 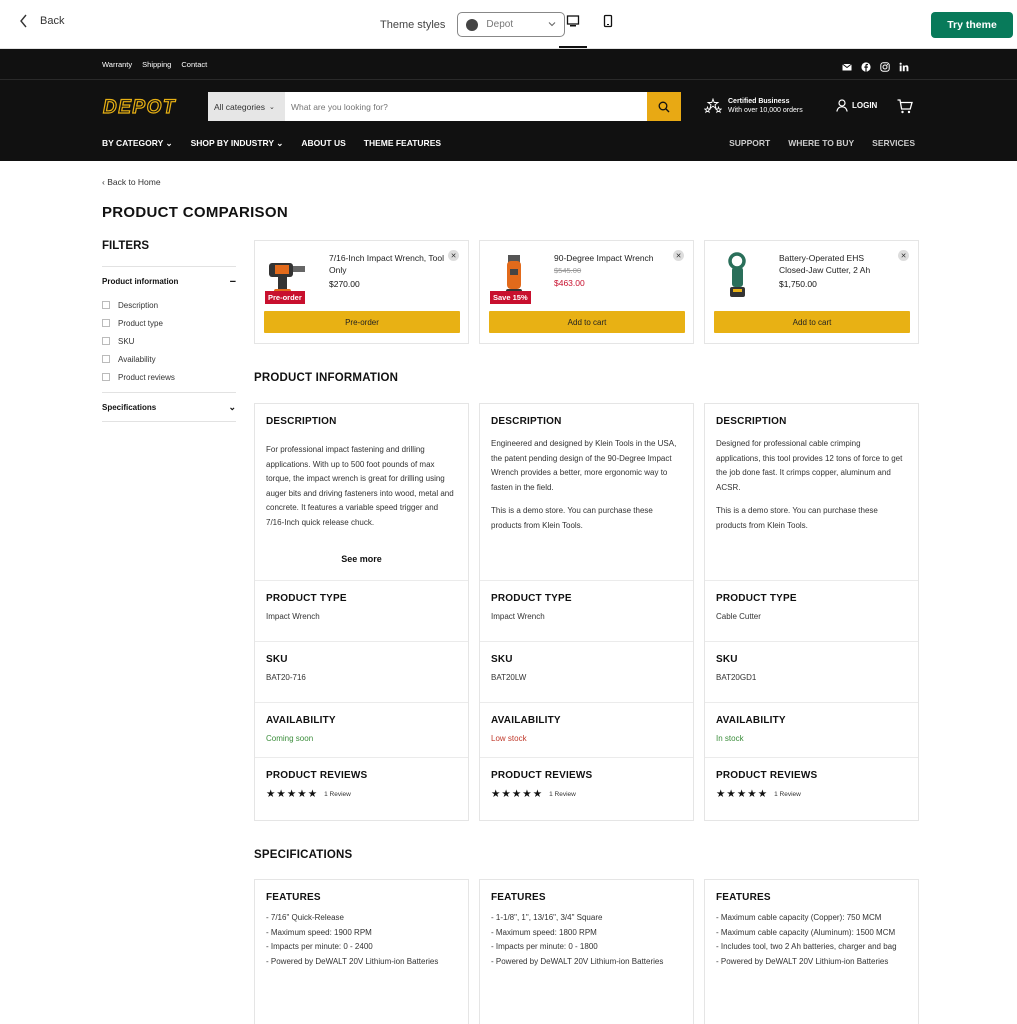 I want to click on theme-style-select: Depot, so click(x=511, y=24).